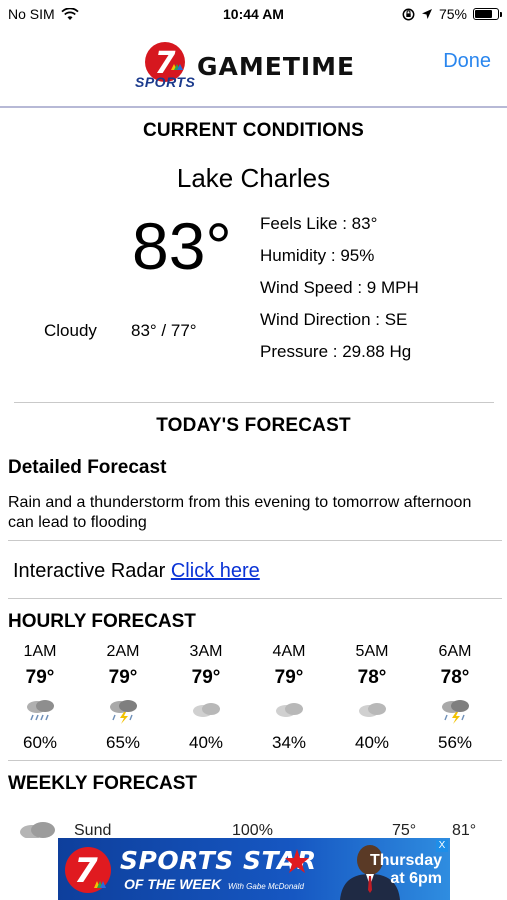  Describe the element at coordinates (297, 861) in the screenshot. I see `star-icon` at that location.